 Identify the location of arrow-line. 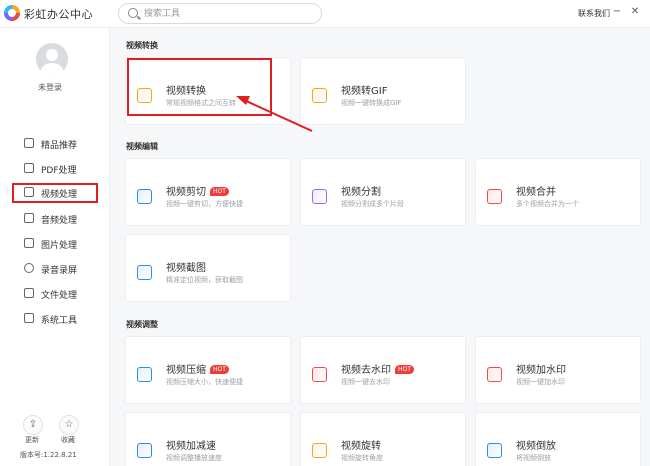
(278, 115).